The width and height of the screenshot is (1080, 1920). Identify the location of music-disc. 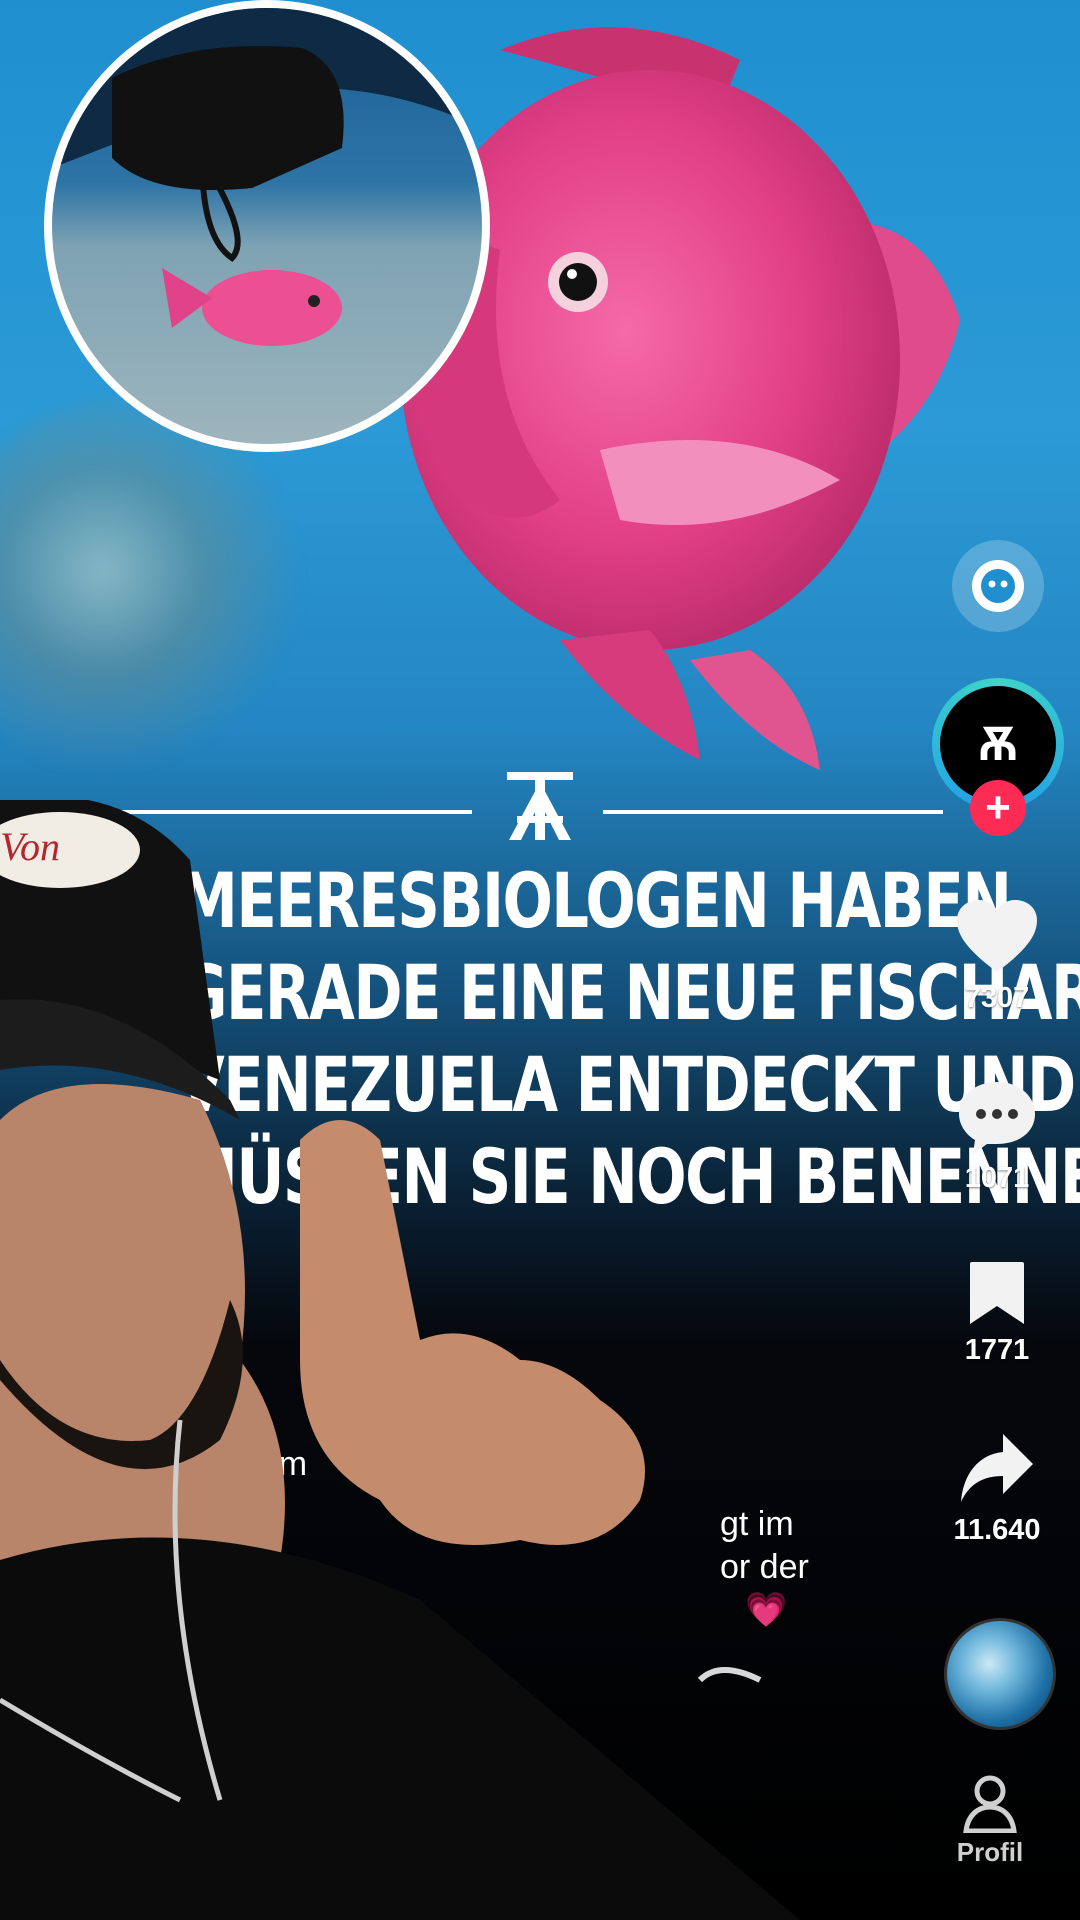
(1000, 1674).